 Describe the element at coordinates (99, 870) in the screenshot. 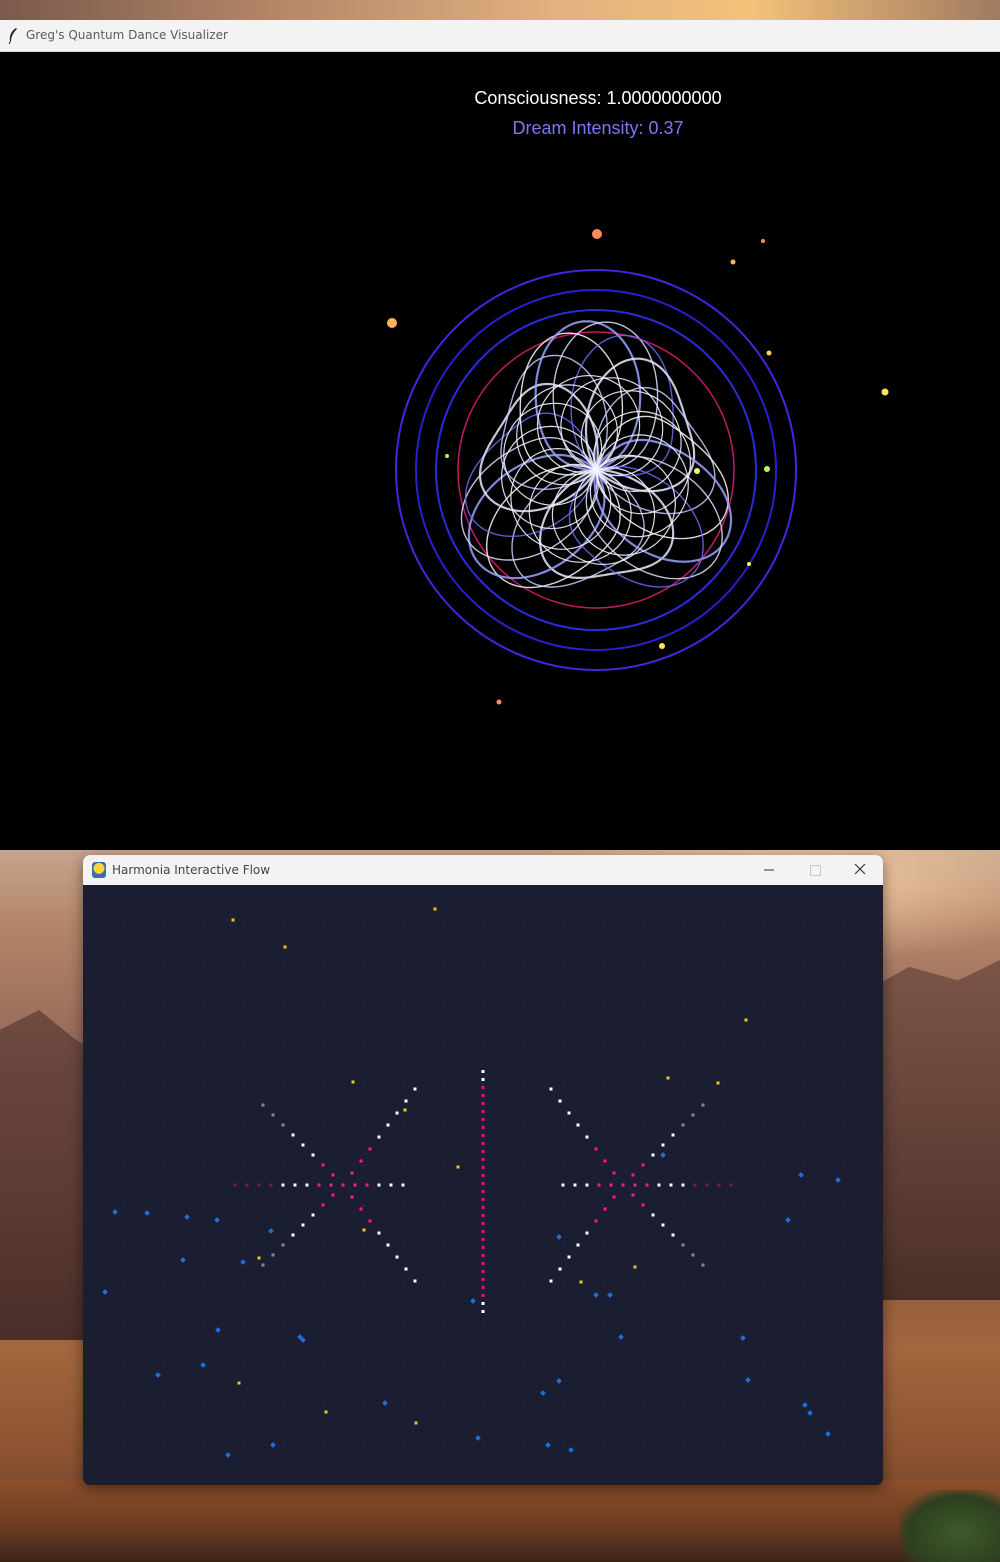

I see `python-icon` at that location.